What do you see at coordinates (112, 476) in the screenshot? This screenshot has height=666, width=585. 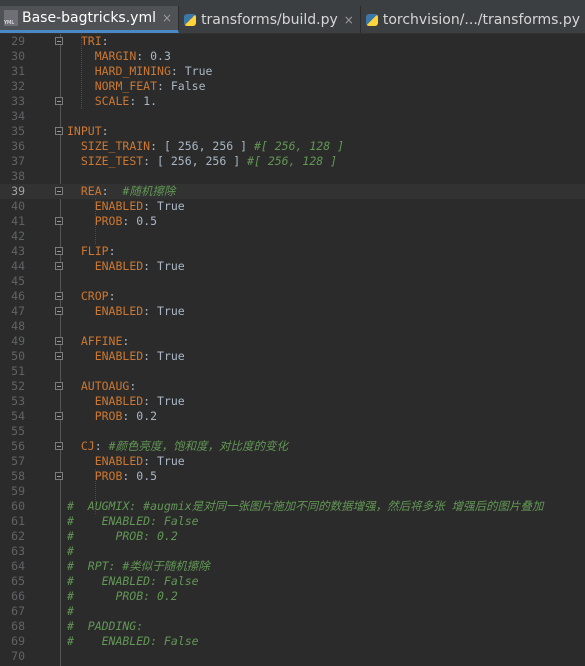 I see `code-text: PROB: 0.5` at bounding box center [112, 476].